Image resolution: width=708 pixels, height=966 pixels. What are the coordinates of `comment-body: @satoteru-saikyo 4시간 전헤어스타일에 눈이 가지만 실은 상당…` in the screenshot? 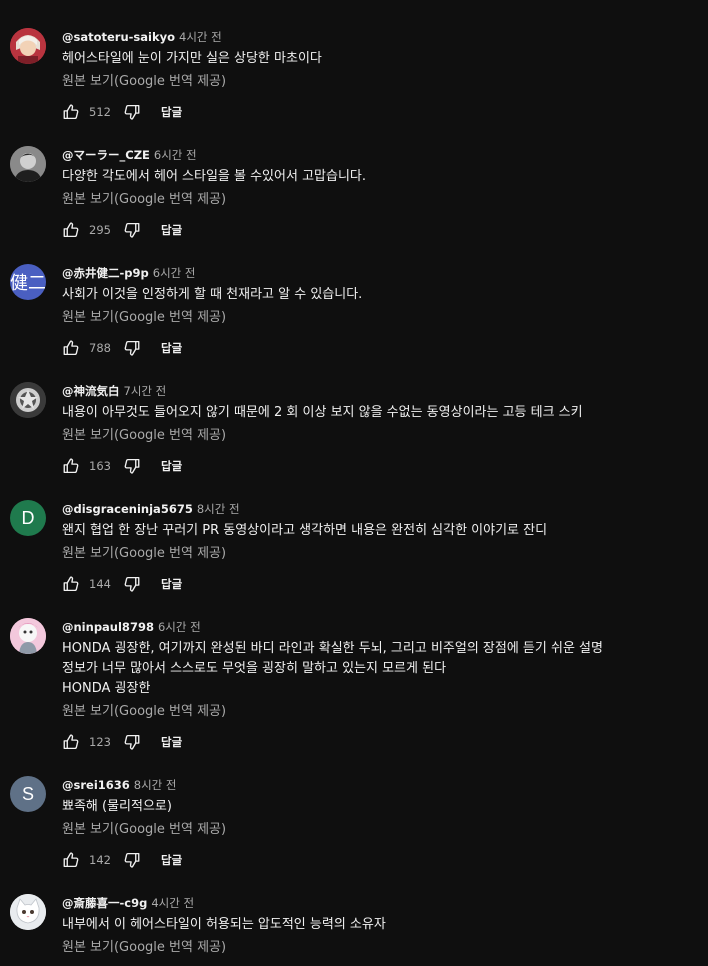 It's located at (381, 75).